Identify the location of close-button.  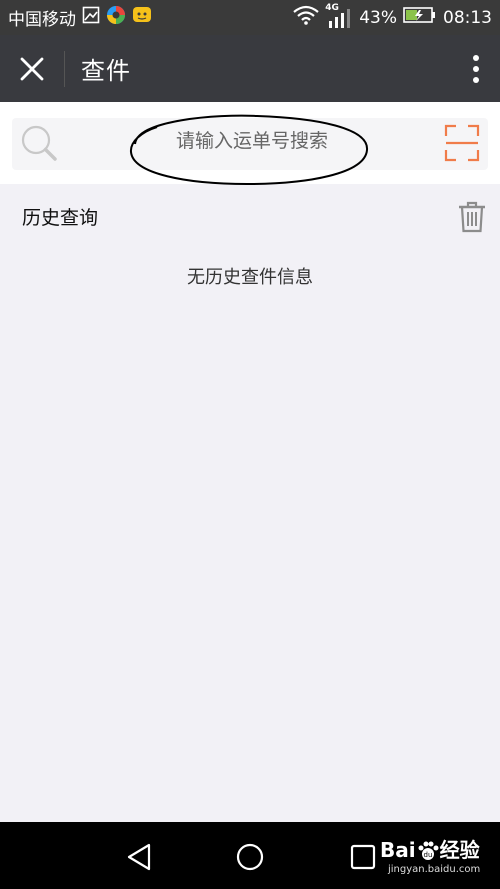
(32, 68).